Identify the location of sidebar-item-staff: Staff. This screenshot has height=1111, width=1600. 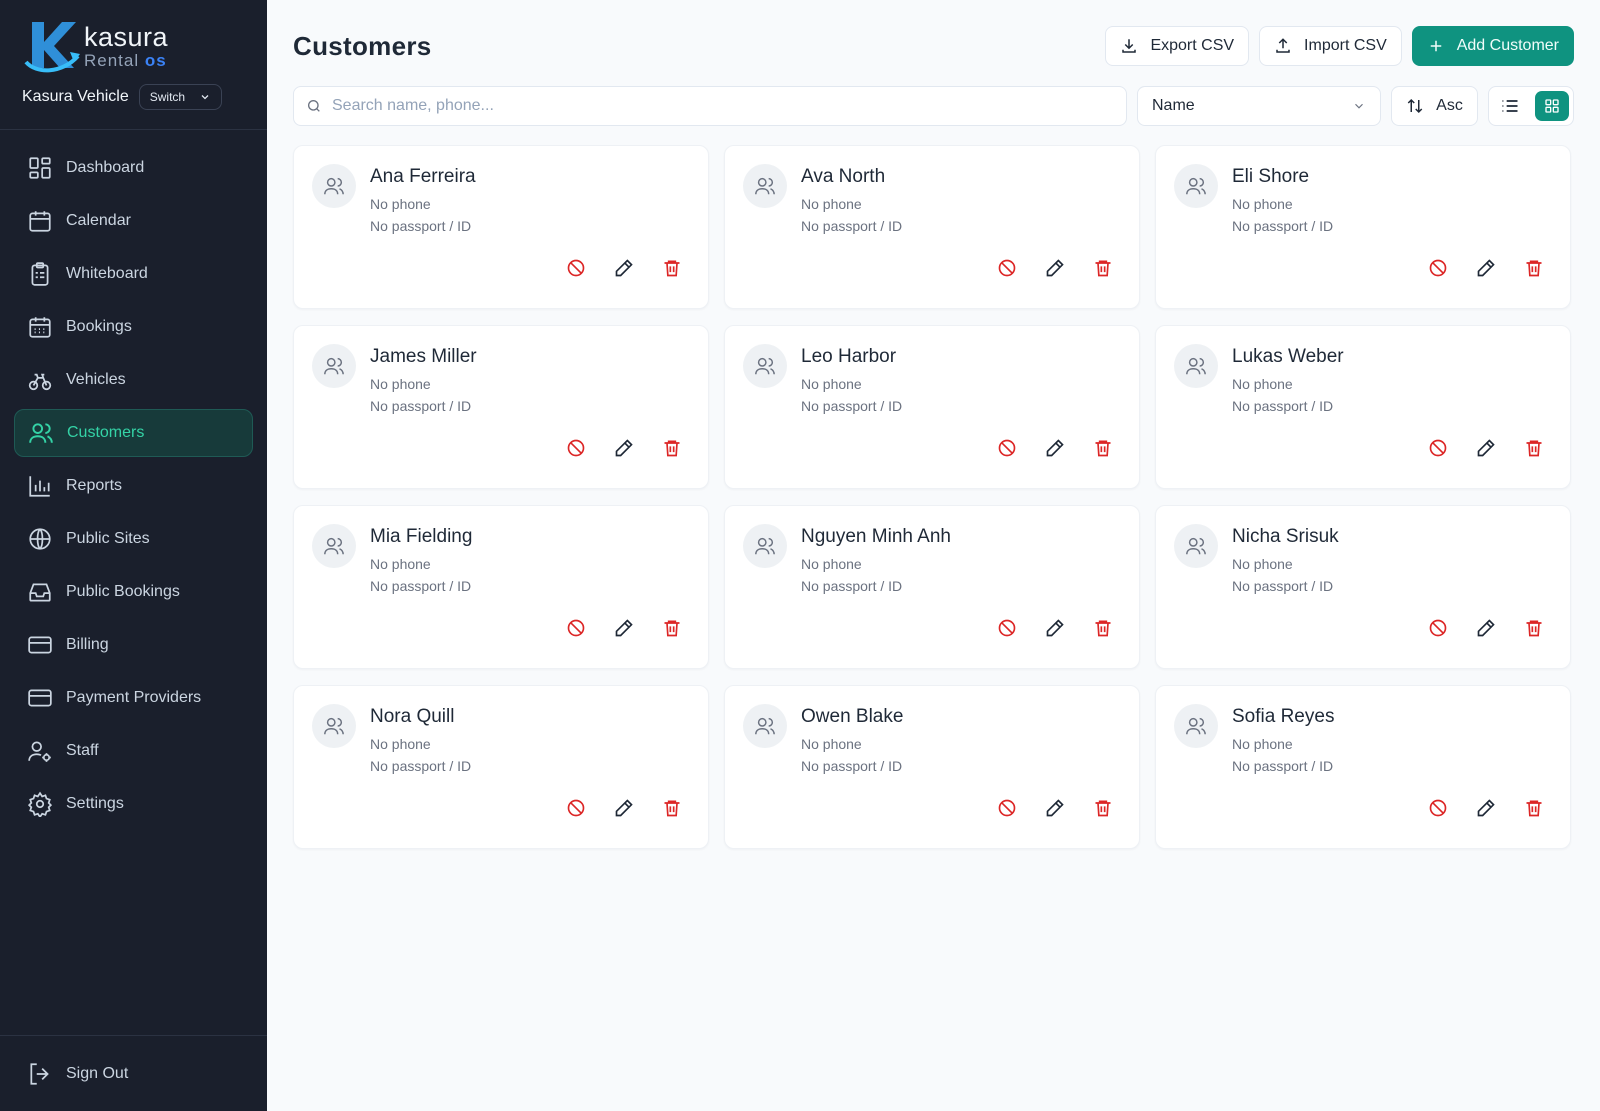
(133, 751).